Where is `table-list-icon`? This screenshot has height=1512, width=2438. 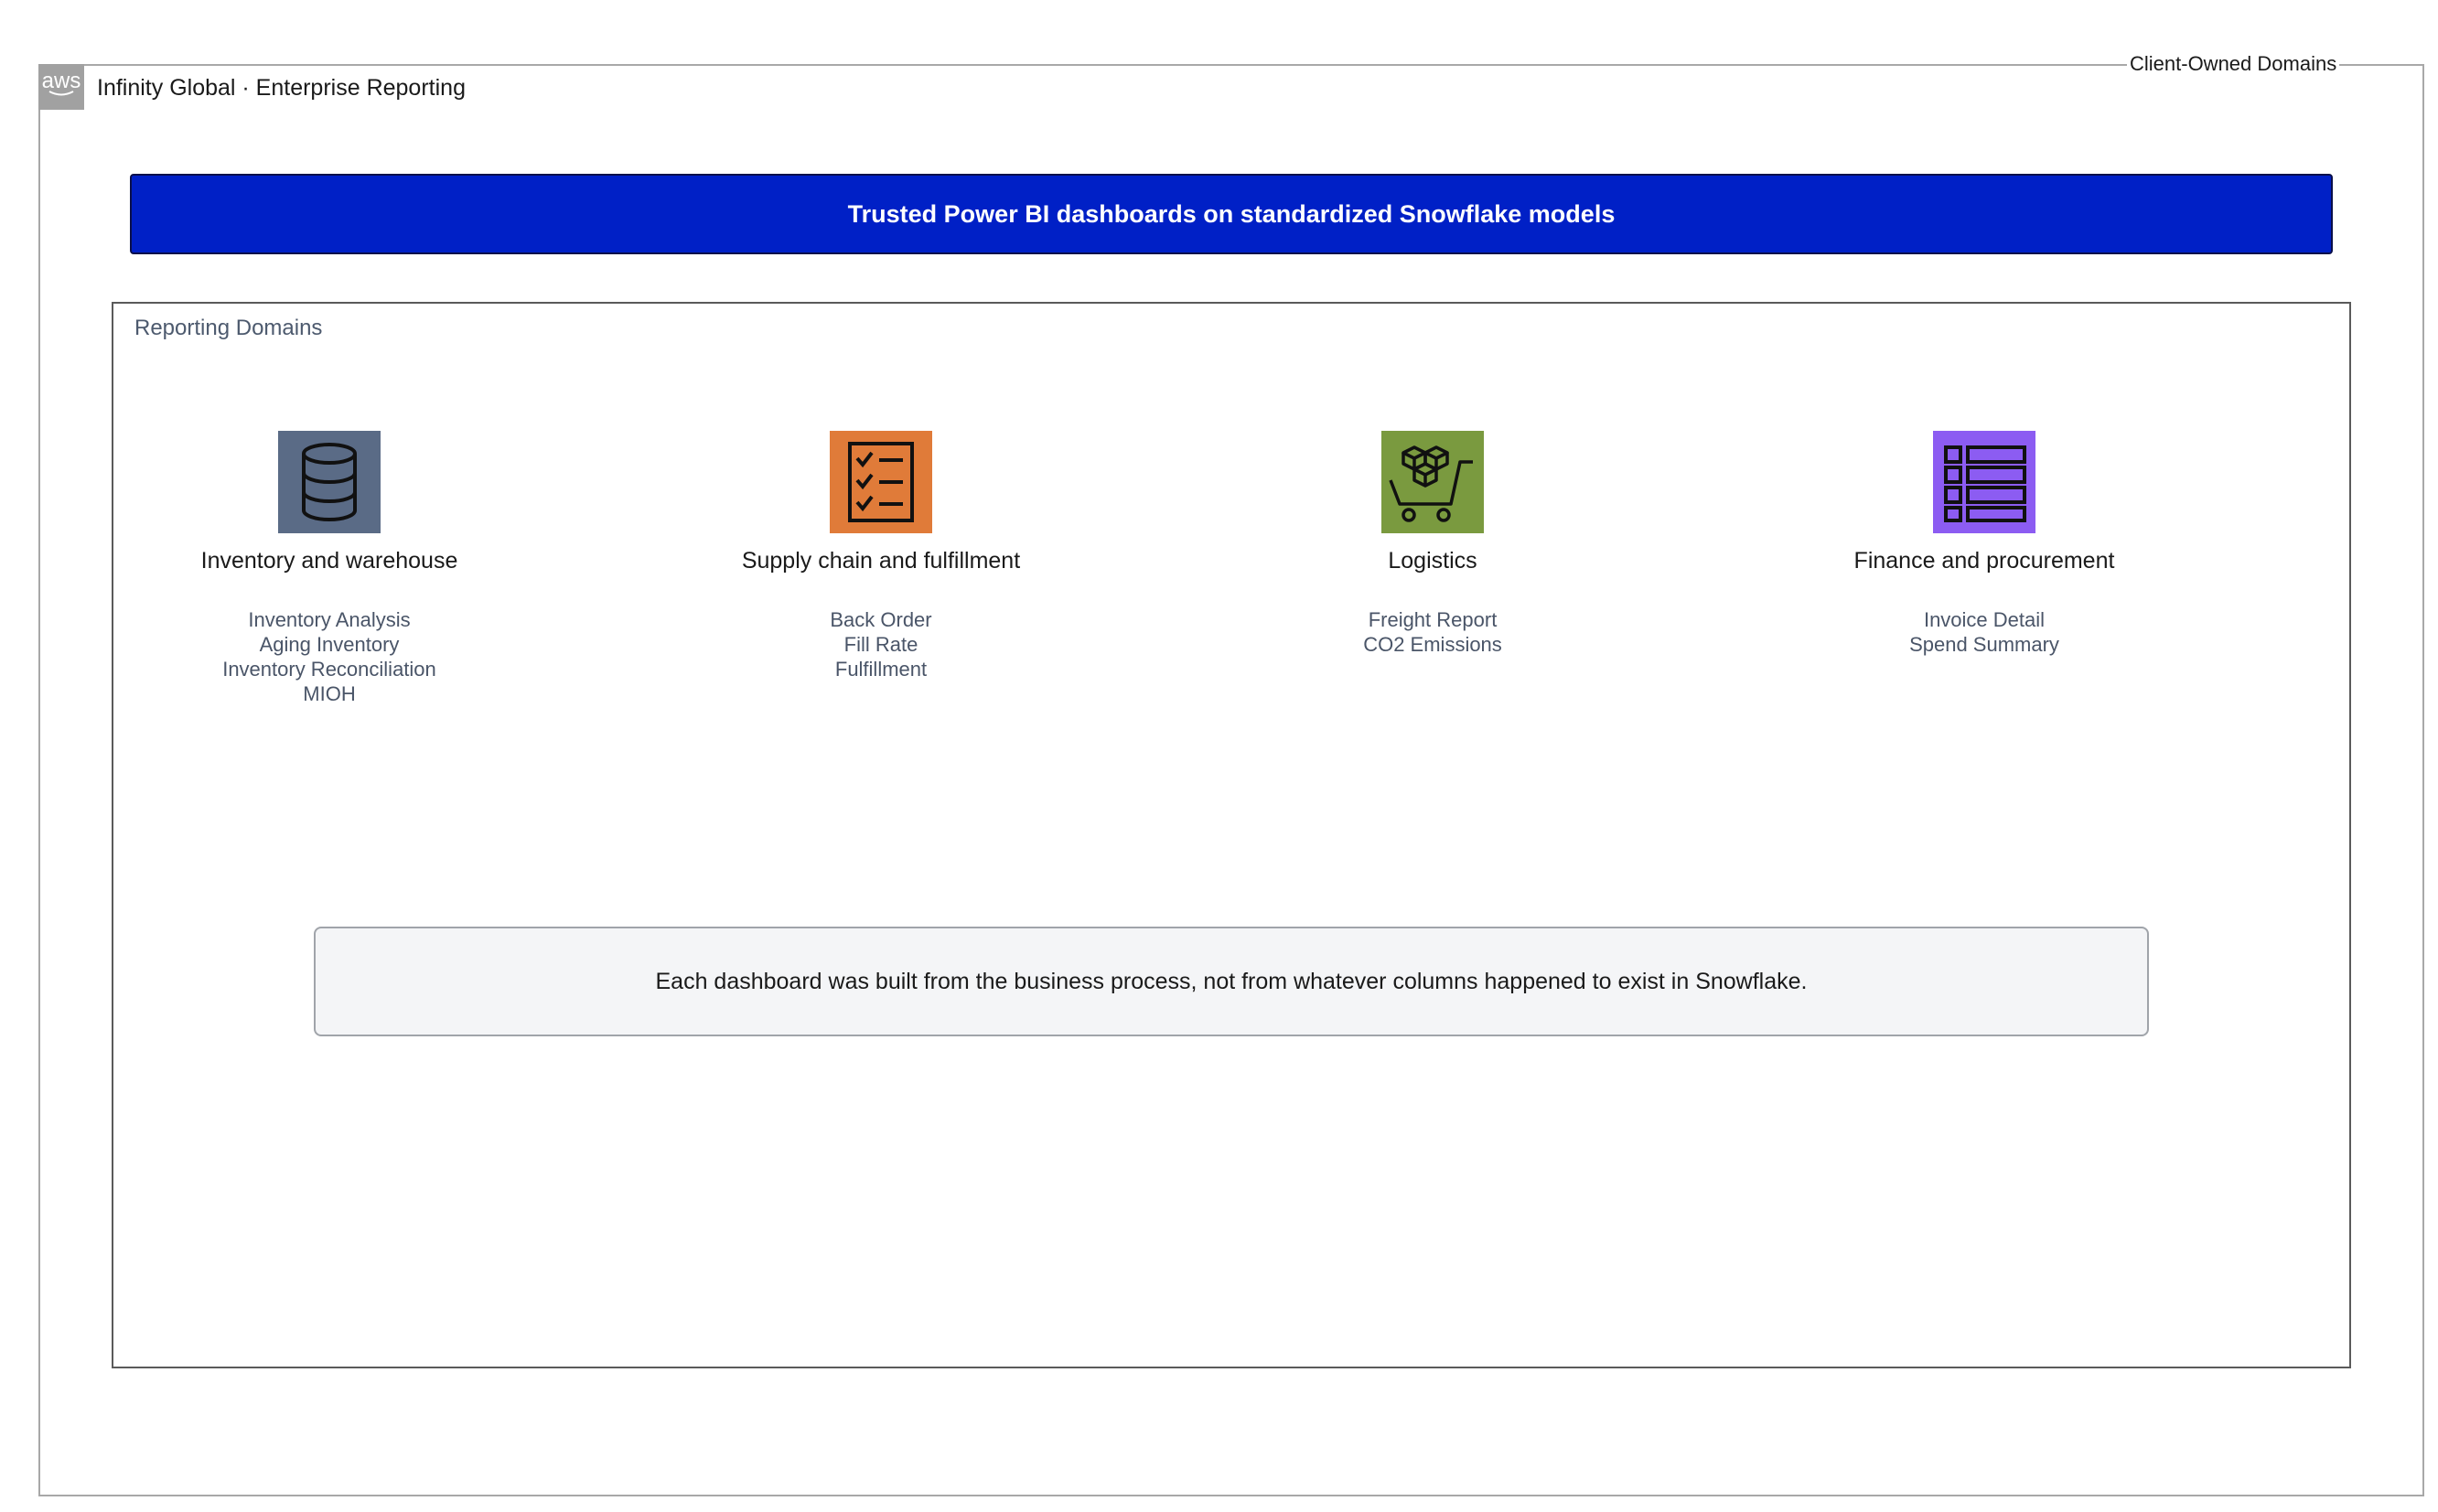 table-list-icon is located at coordinates (1984, 482).